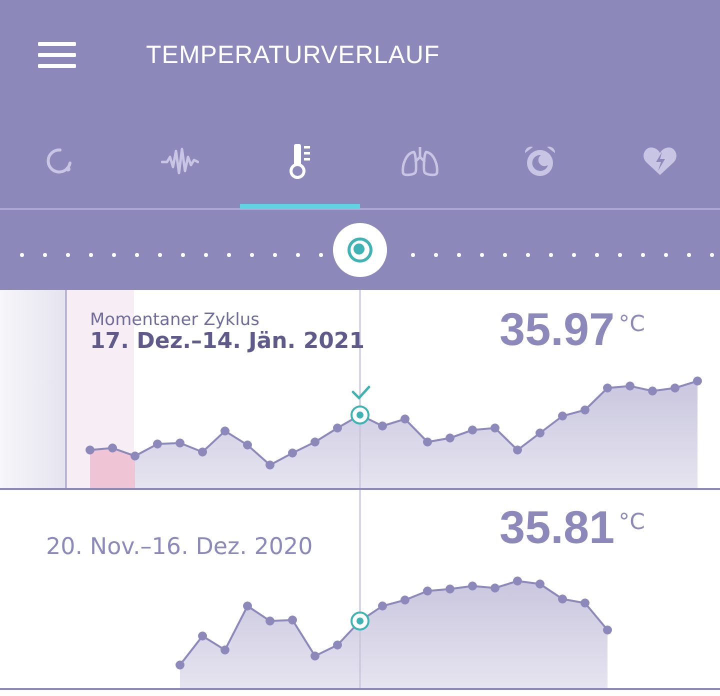  Describe the element at coordinates (179, 547) in the screenshot. I see `cycle-dates: 20. Nov.–16. Dez. 2020` at that location.